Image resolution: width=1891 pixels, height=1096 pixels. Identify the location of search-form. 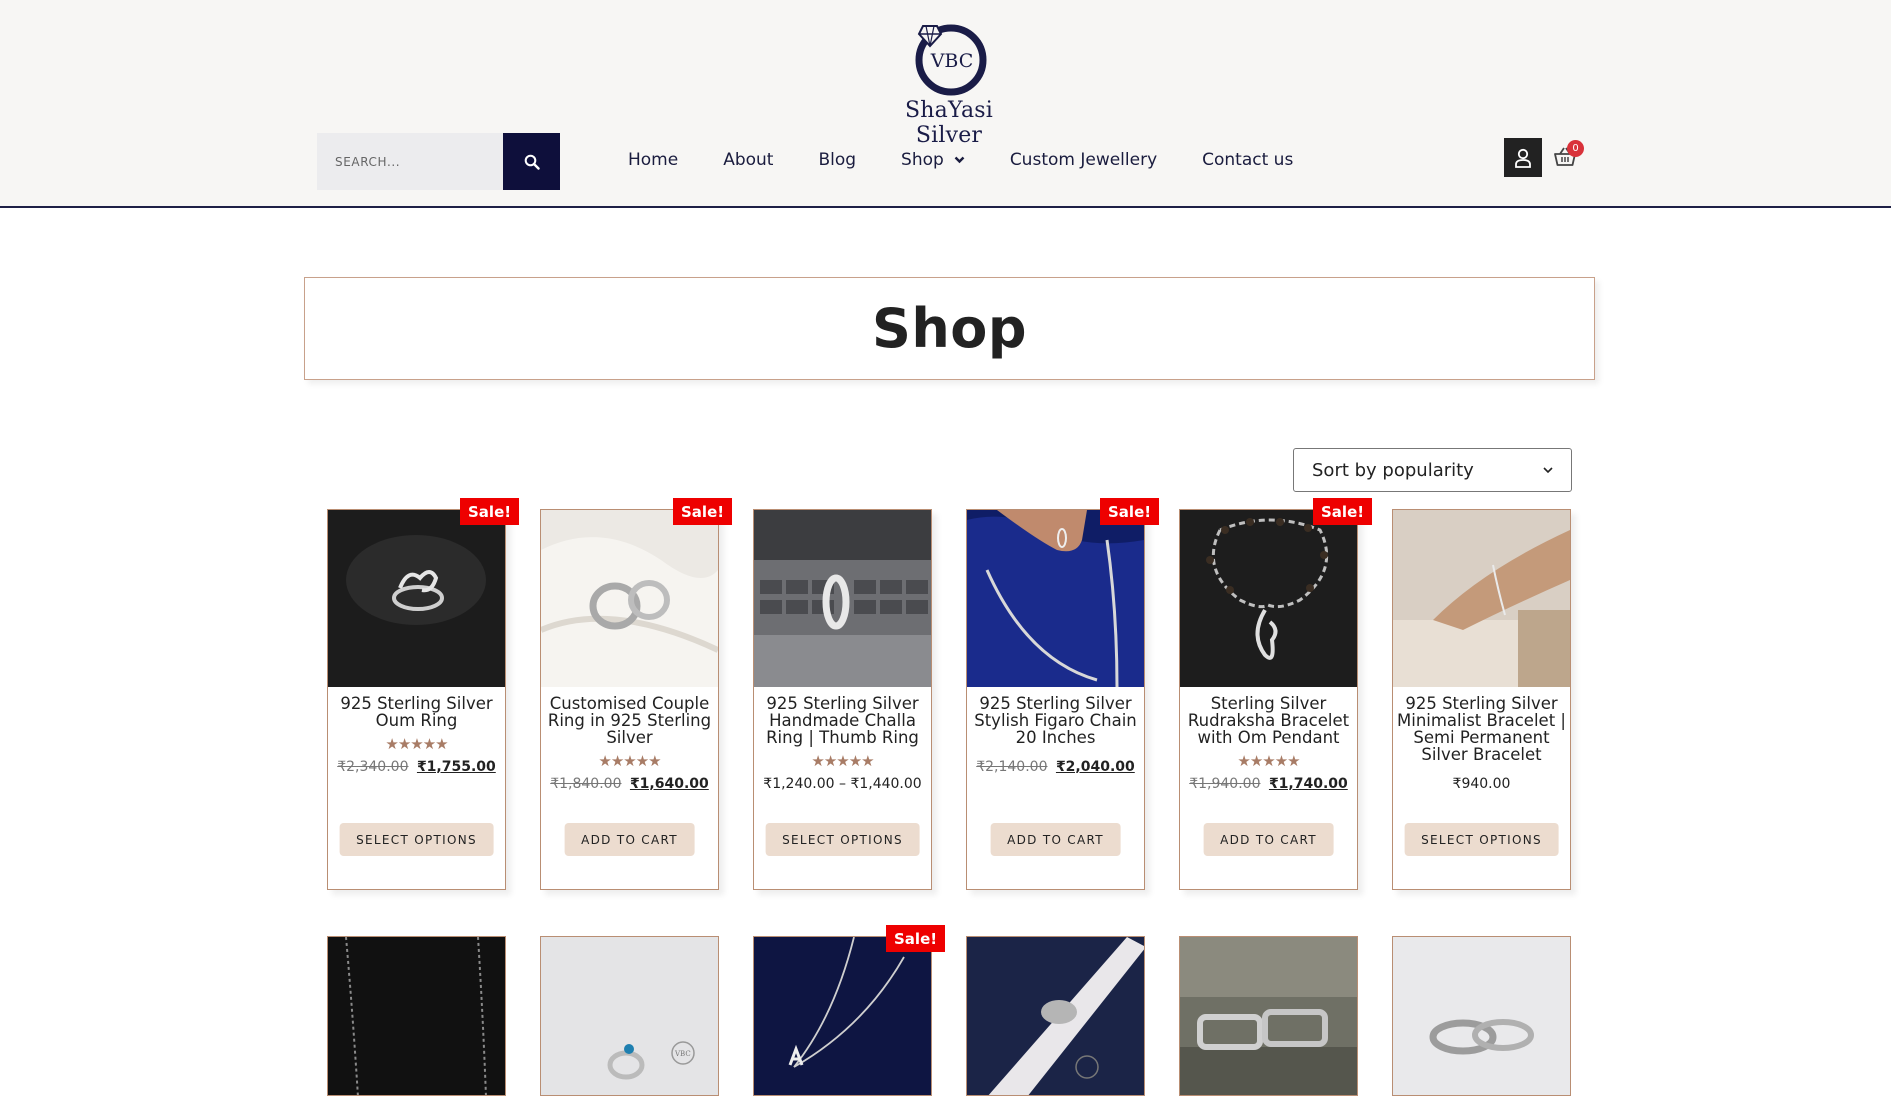
(438, 161).